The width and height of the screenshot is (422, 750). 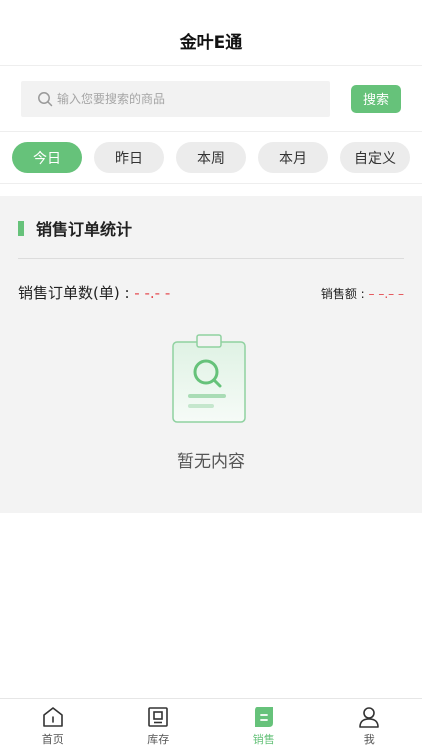 I want to click on tab-yesterday: 昨日, so click(x=129, y=157).